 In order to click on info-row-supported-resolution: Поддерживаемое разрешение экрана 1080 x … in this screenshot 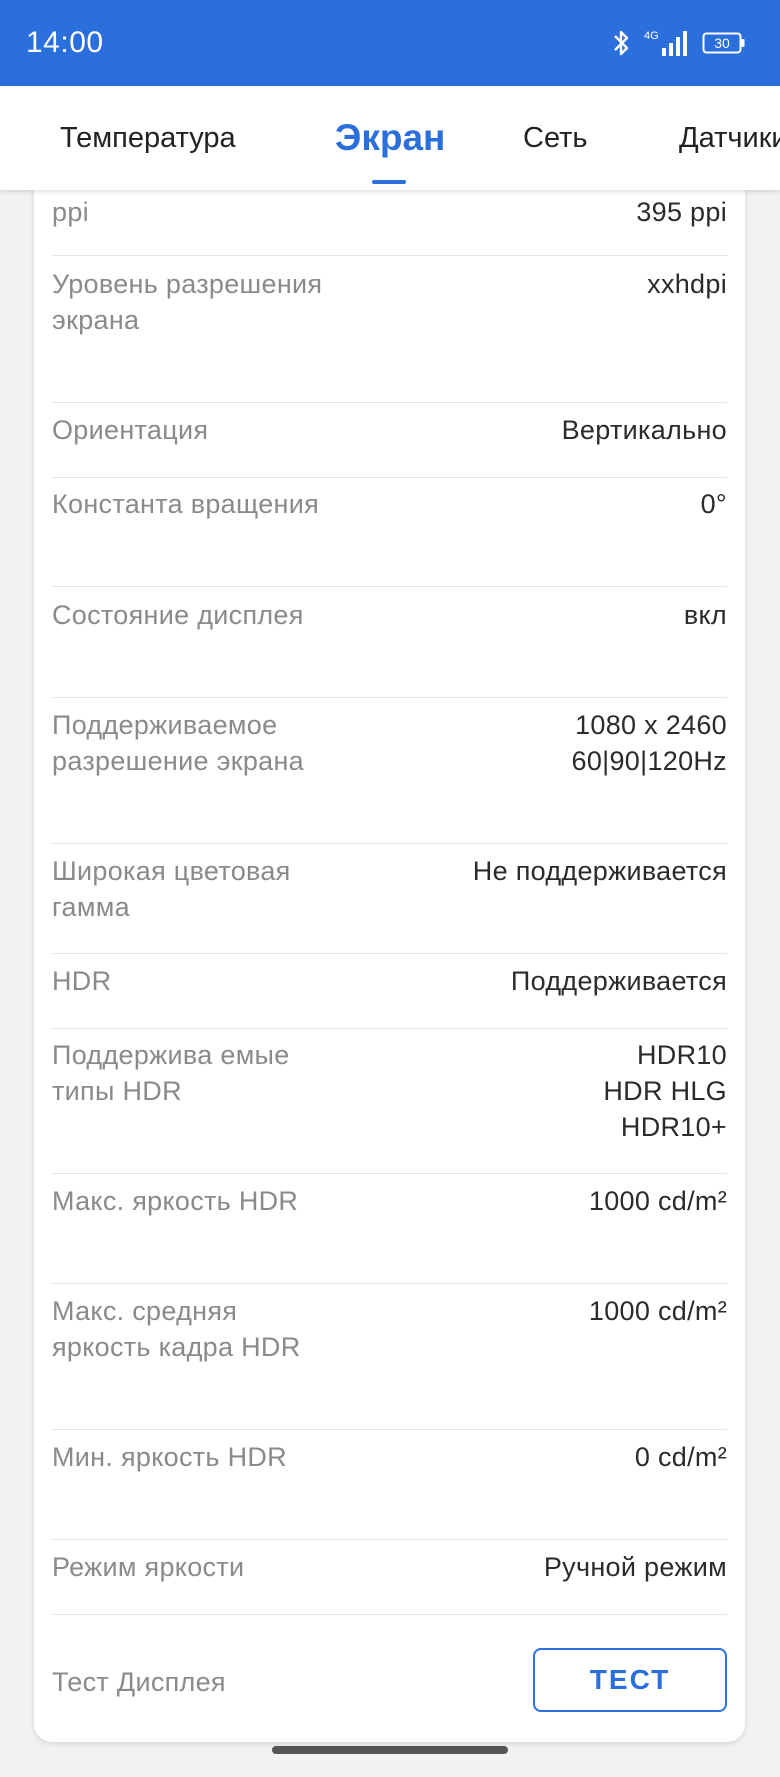, I will do `click(389, 775)`.